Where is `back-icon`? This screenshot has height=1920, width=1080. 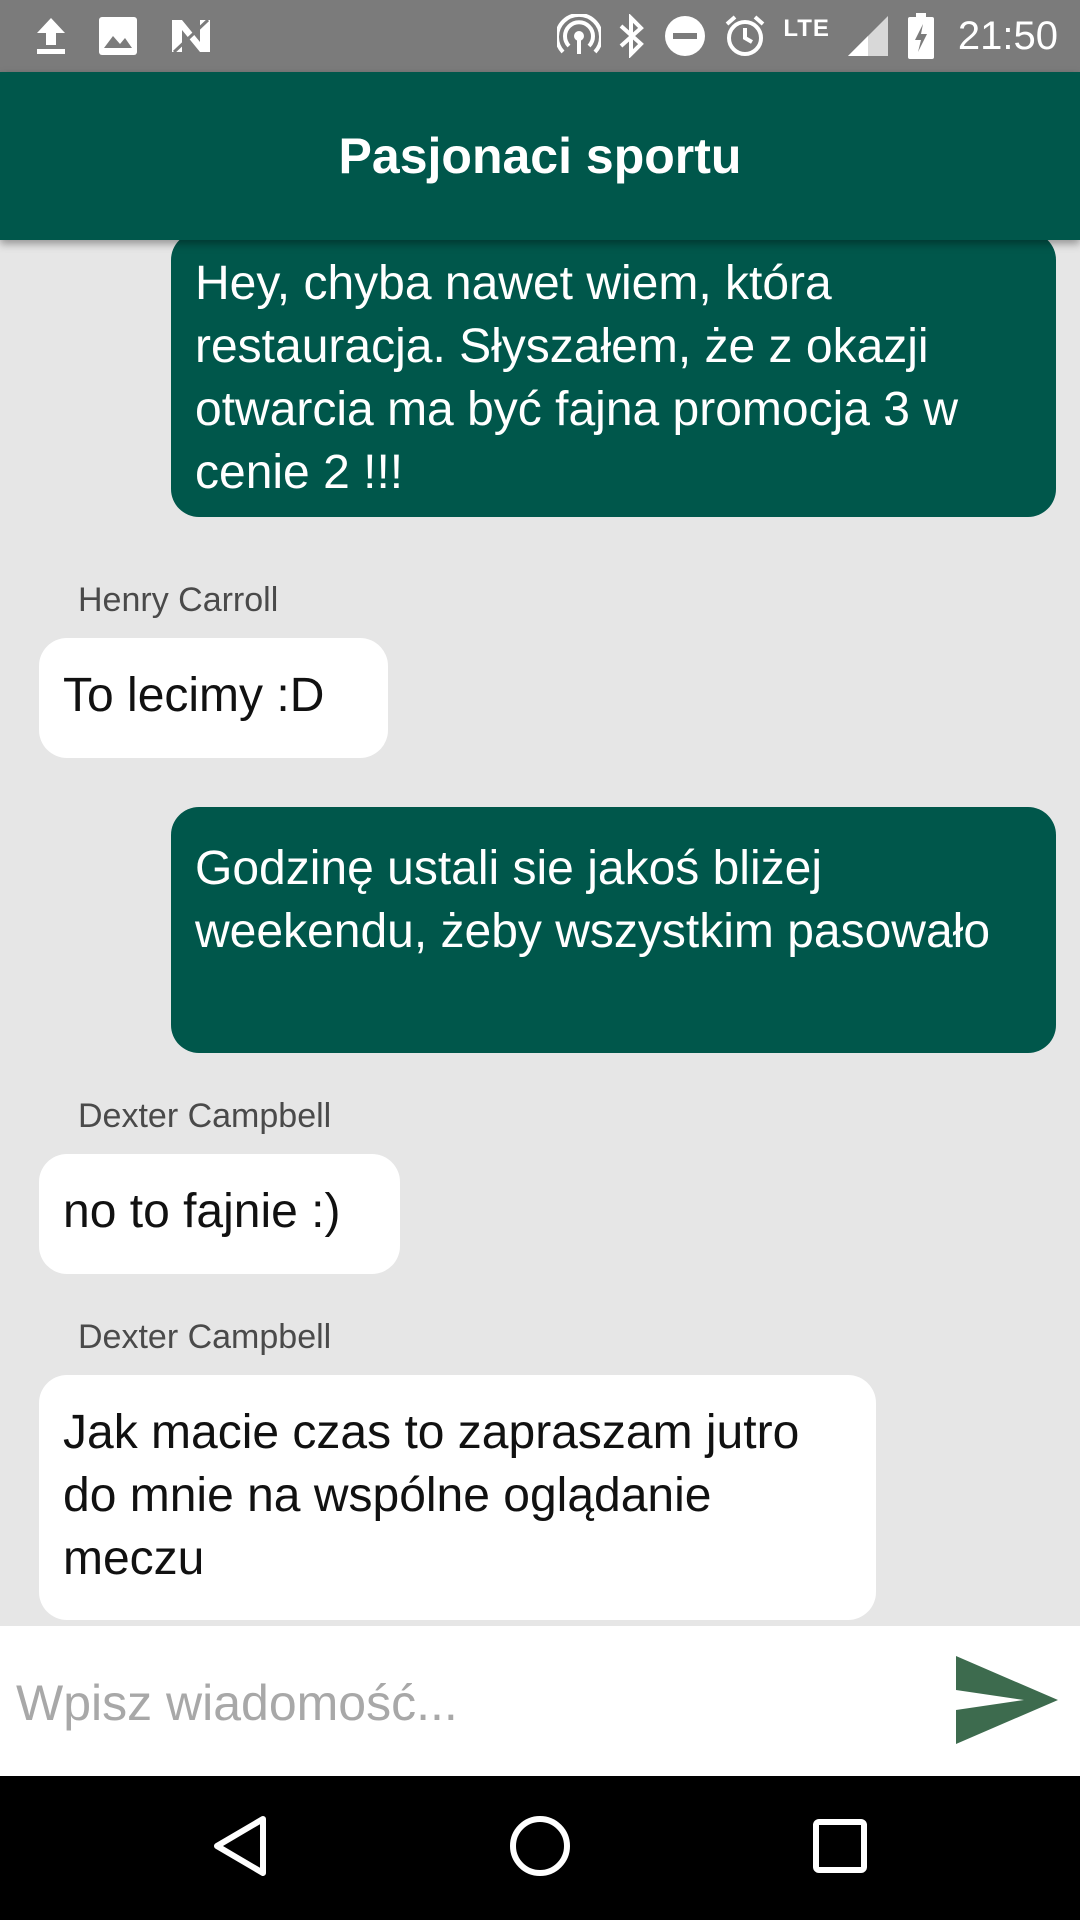 back-icon is located at coordinates (240, 1848).